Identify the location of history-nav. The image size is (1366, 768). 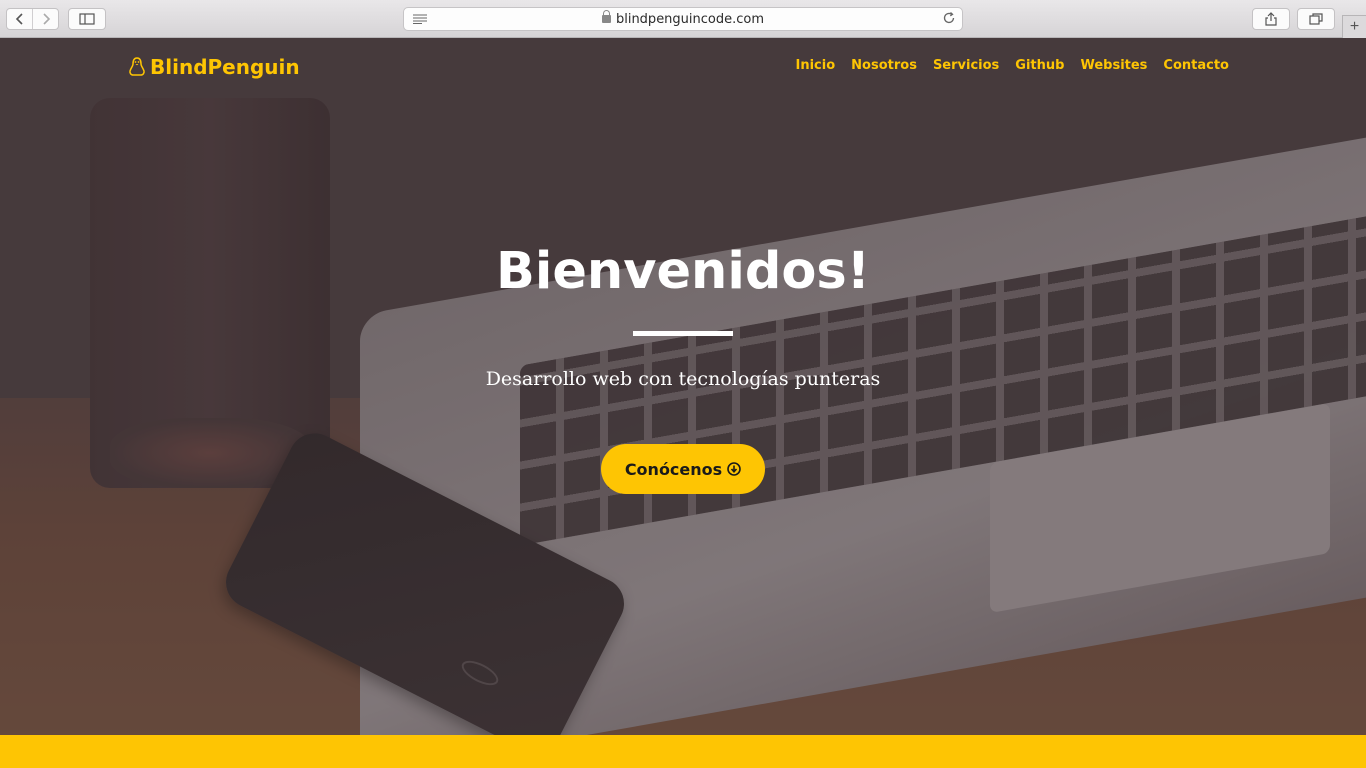
(32, 19).